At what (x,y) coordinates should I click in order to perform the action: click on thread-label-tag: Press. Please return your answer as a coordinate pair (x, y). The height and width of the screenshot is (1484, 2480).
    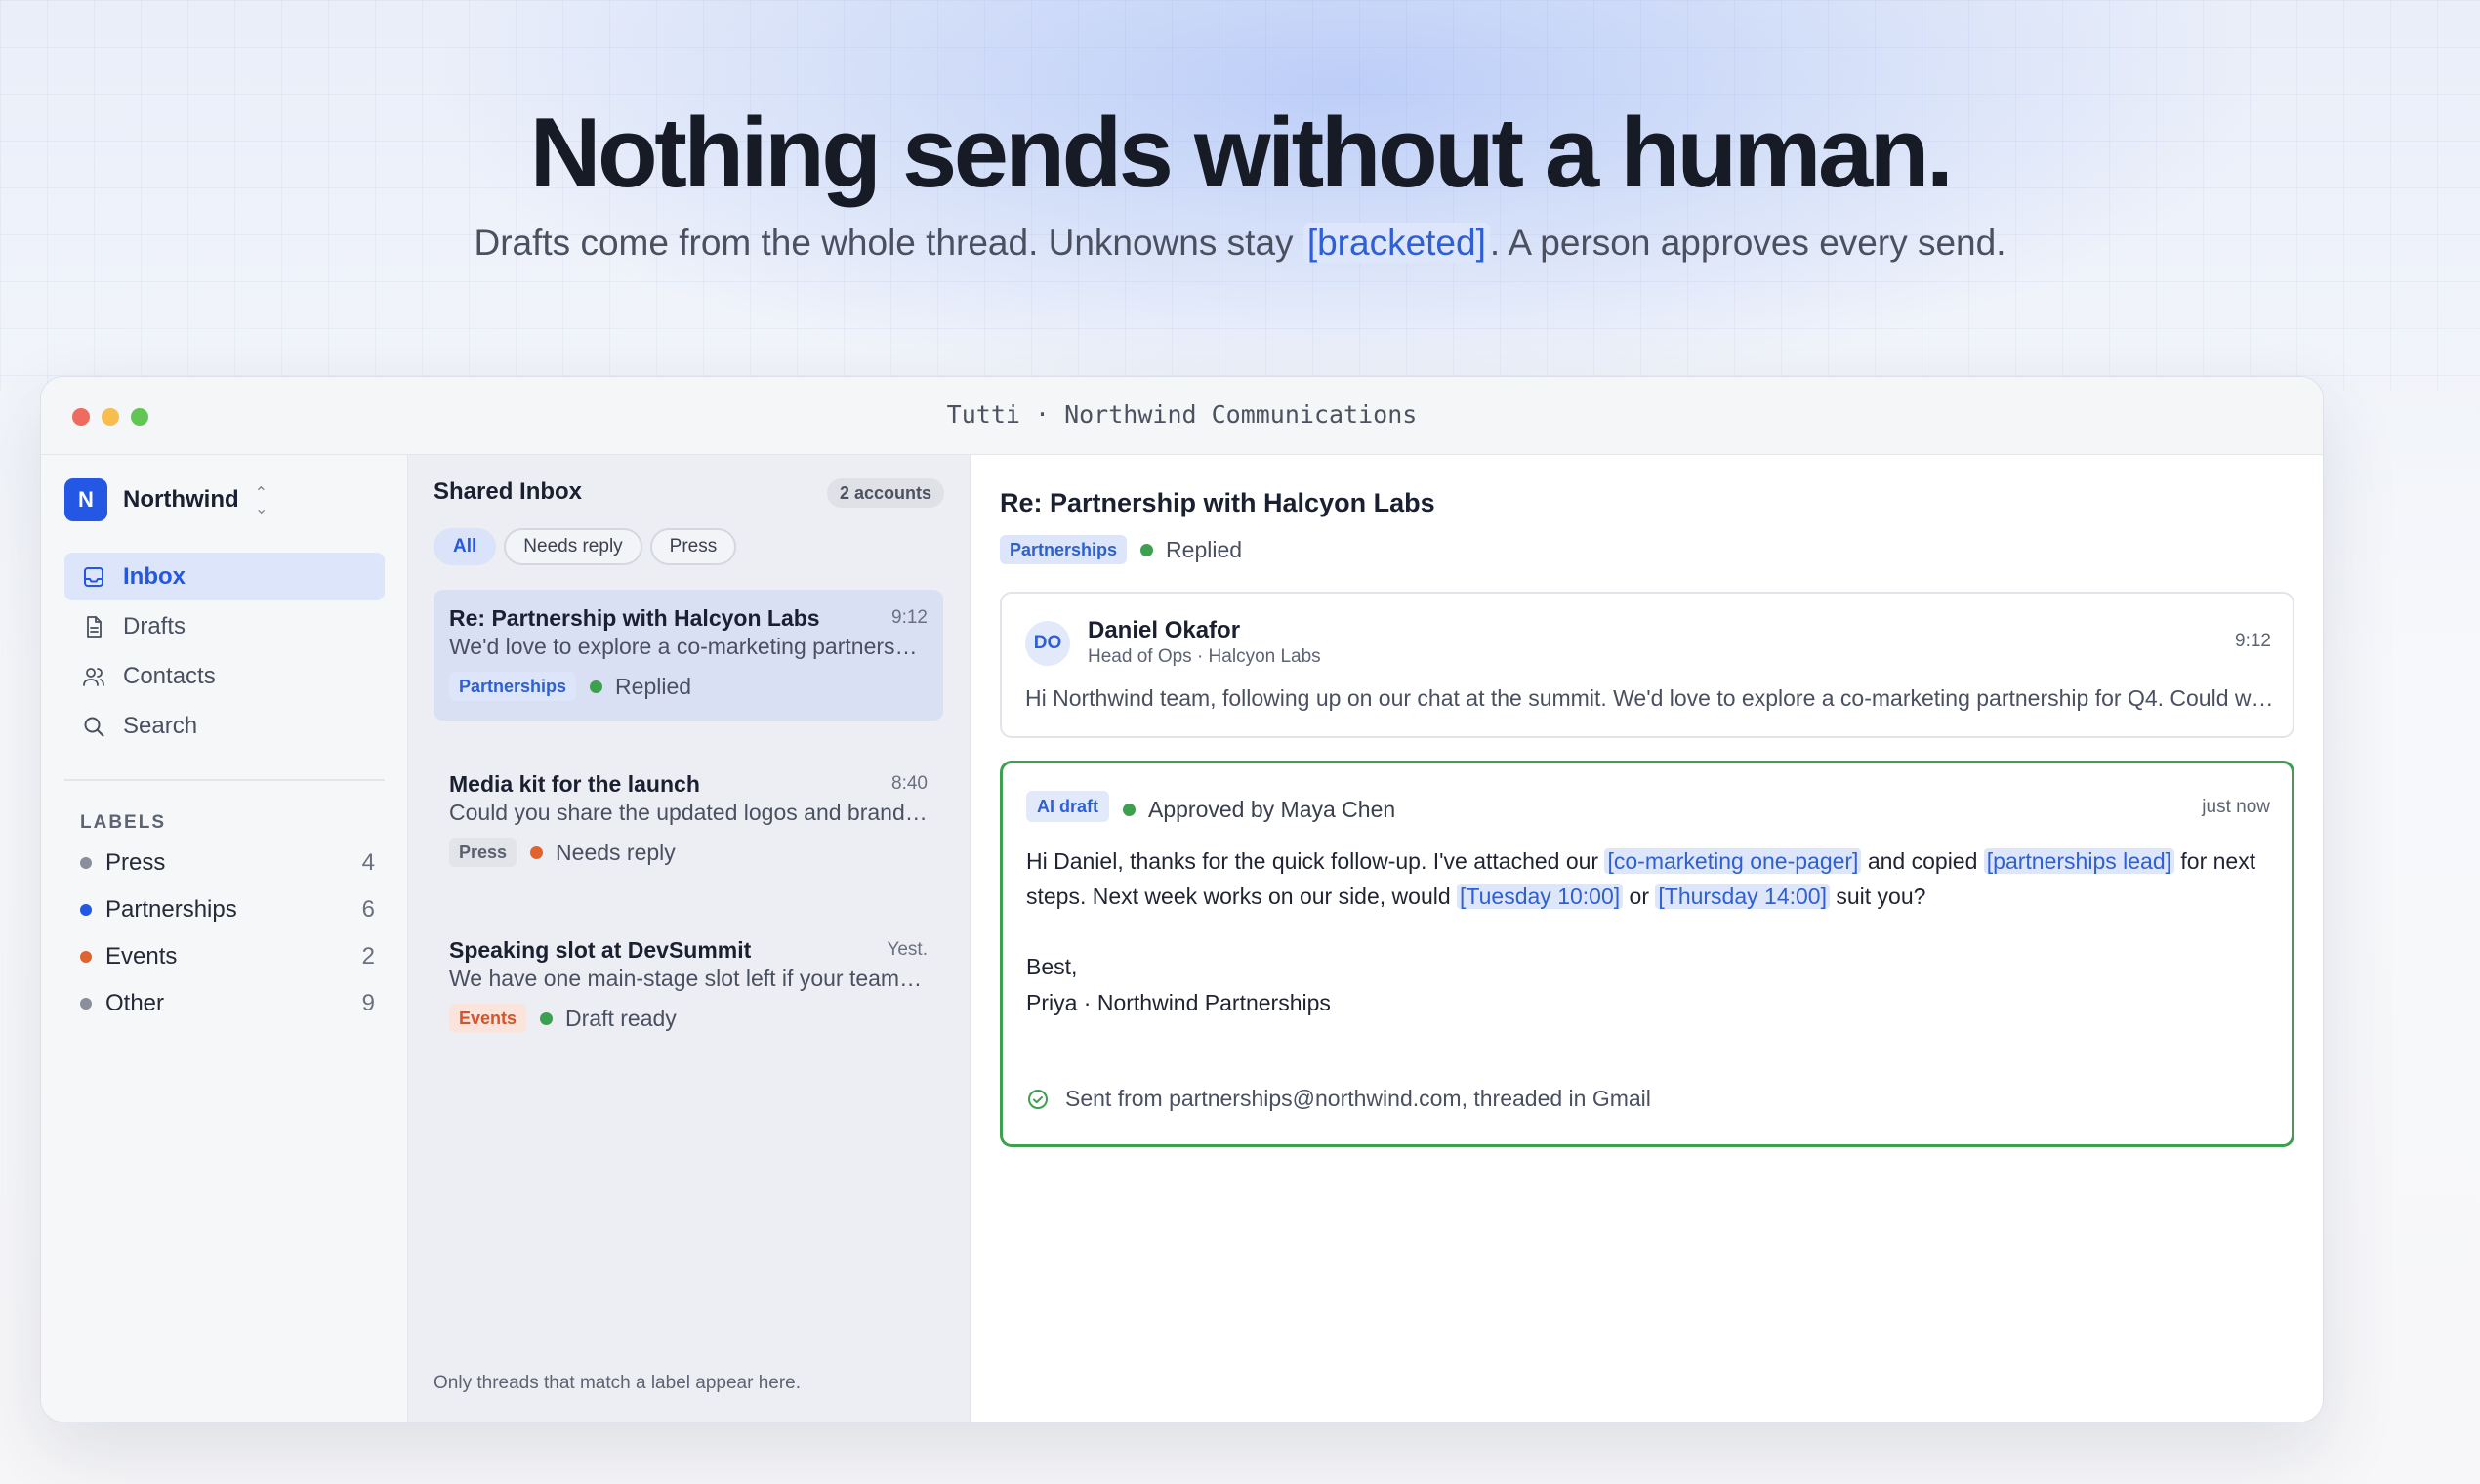
    Looking at the image, I should click on (483, 853).